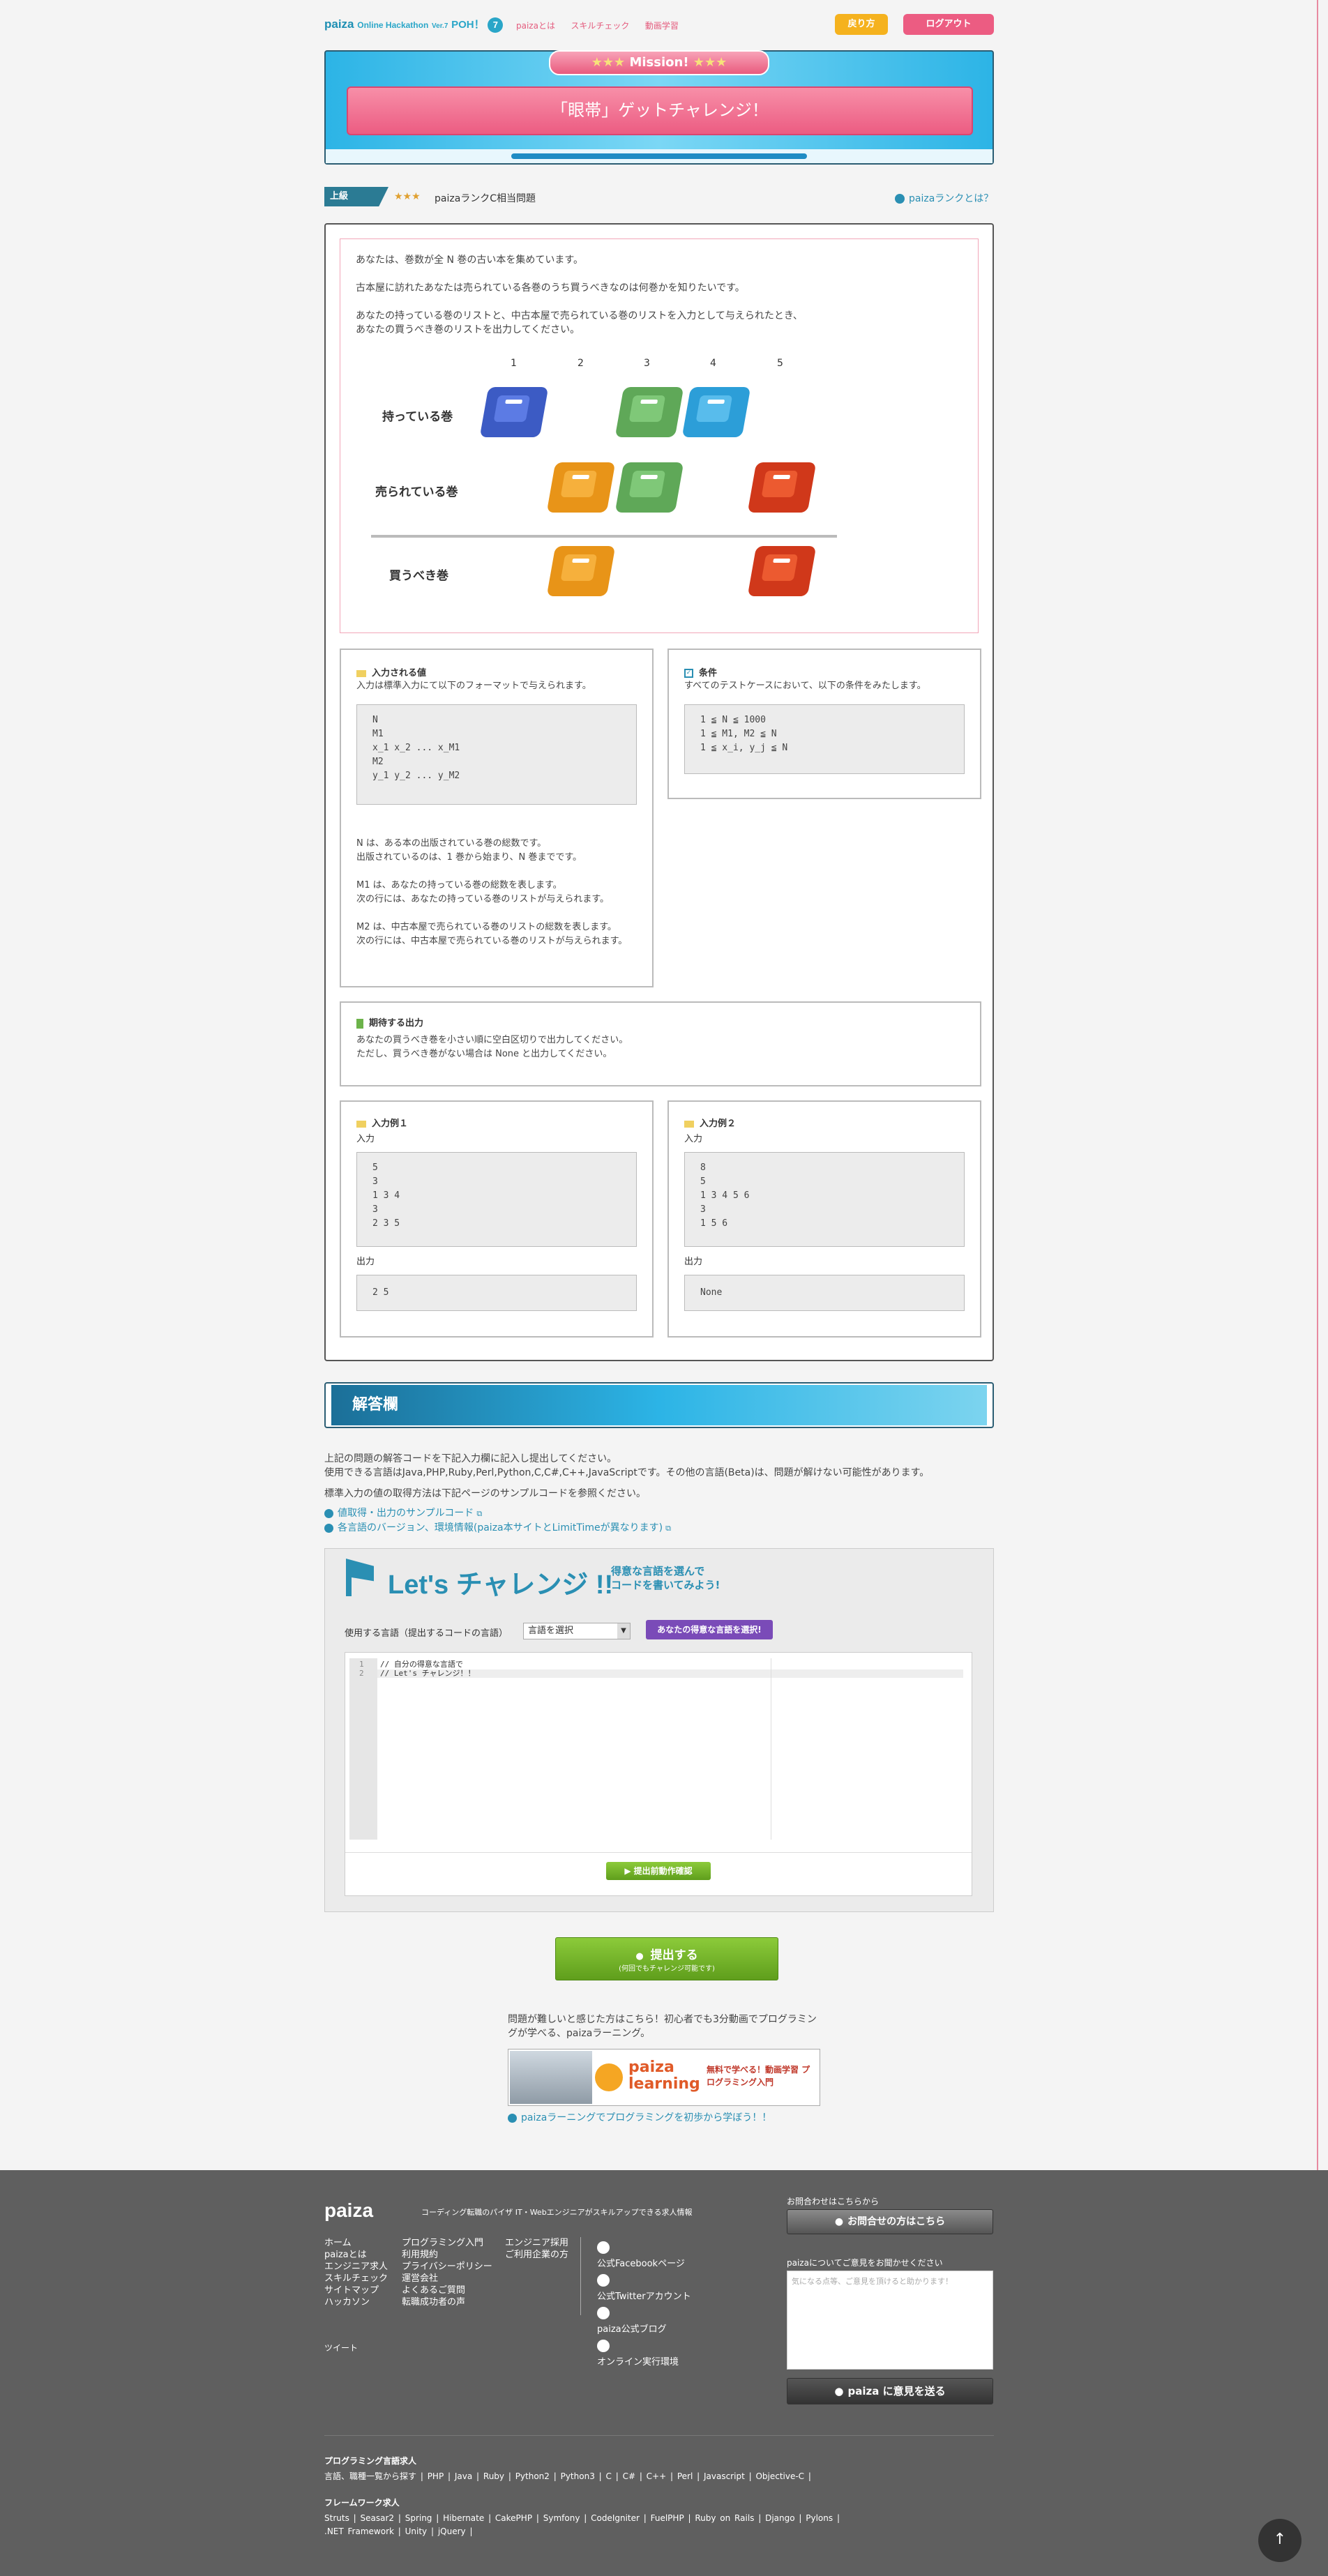 The image size is (1328, 2576). What do you see at coordinates (416, 2531) in the screenshot?
I see `fw-link: Unity` at bounding box center [416, 2531].